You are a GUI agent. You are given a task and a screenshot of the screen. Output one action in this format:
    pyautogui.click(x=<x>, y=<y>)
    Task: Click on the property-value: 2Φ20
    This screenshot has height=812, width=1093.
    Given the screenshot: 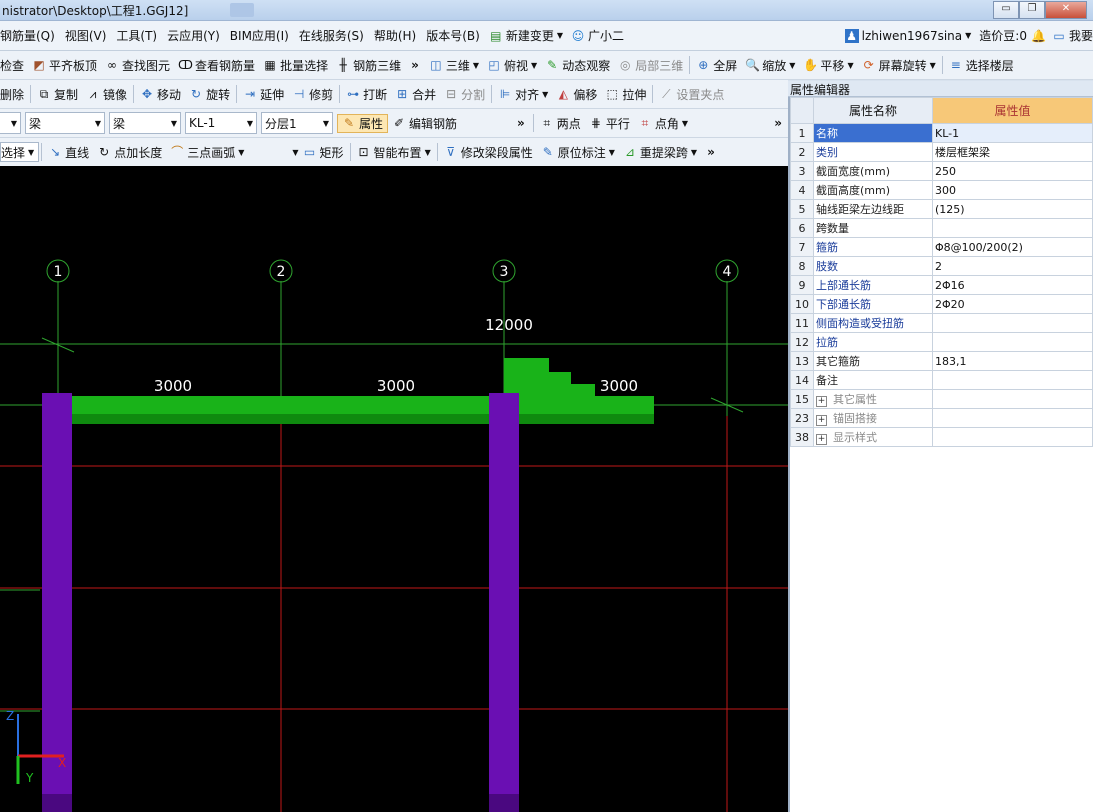 What is the action you would take?
    pyautogui.click(x=1012, y=304)
    